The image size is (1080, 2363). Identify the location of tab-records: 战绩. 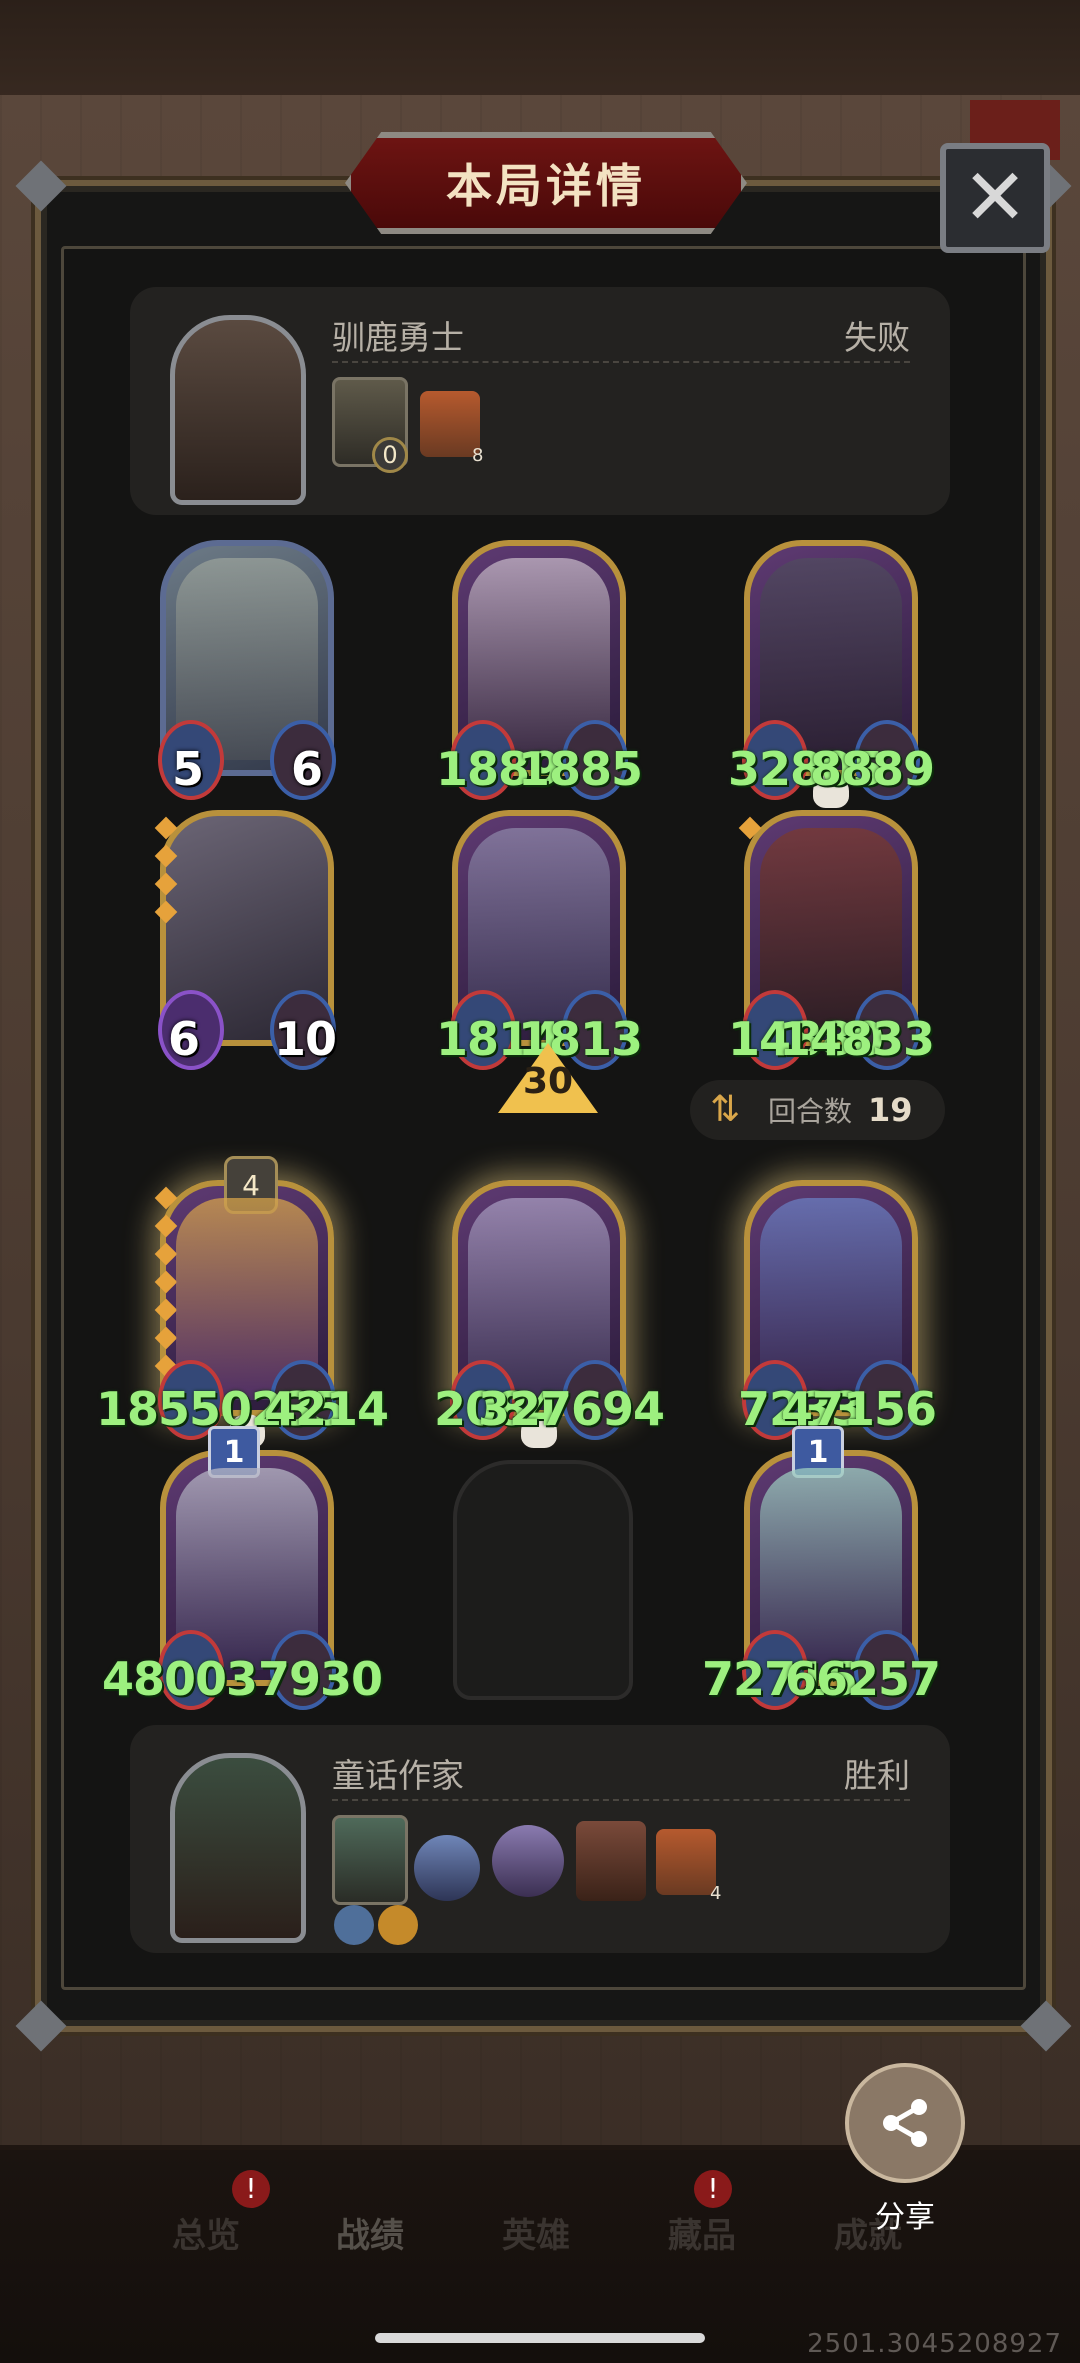
(370, 2232).